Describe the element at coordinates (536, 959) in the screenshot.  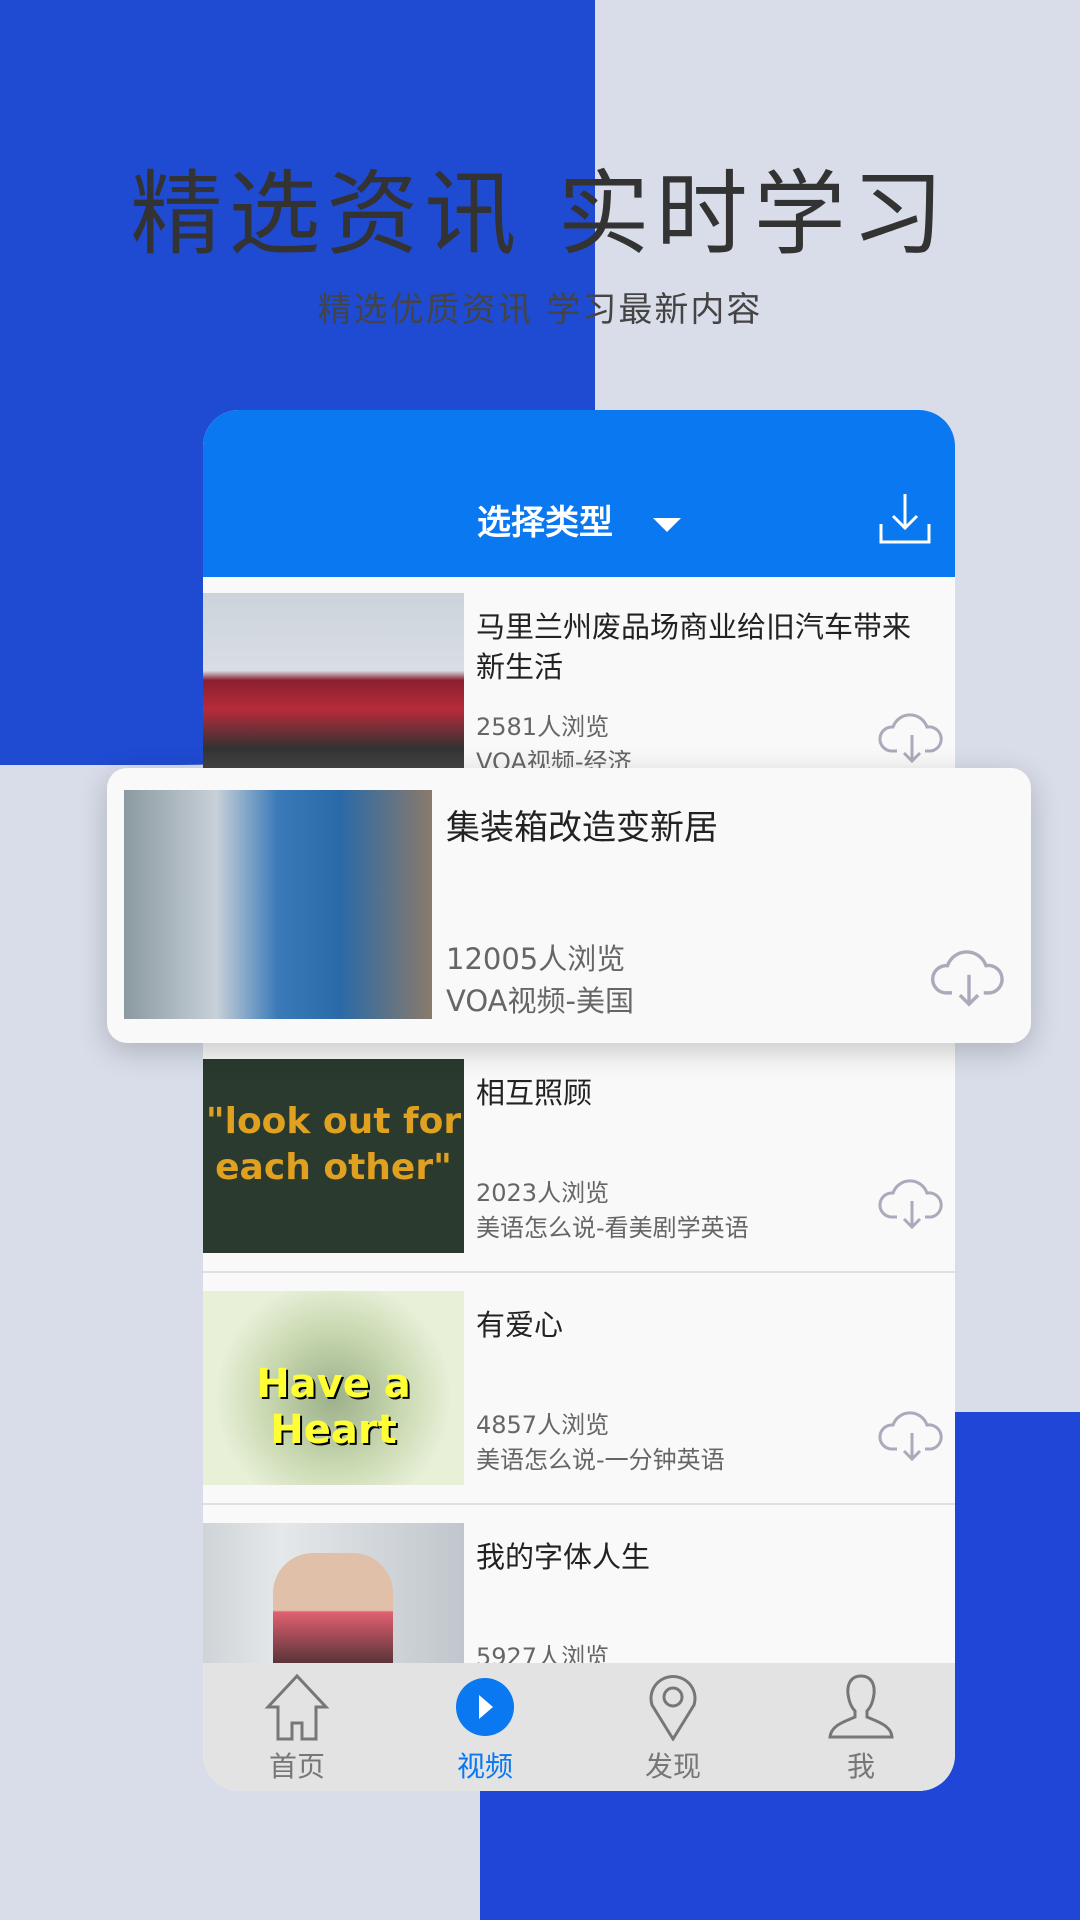
I see `item-views: 12005人浏览` at that location.